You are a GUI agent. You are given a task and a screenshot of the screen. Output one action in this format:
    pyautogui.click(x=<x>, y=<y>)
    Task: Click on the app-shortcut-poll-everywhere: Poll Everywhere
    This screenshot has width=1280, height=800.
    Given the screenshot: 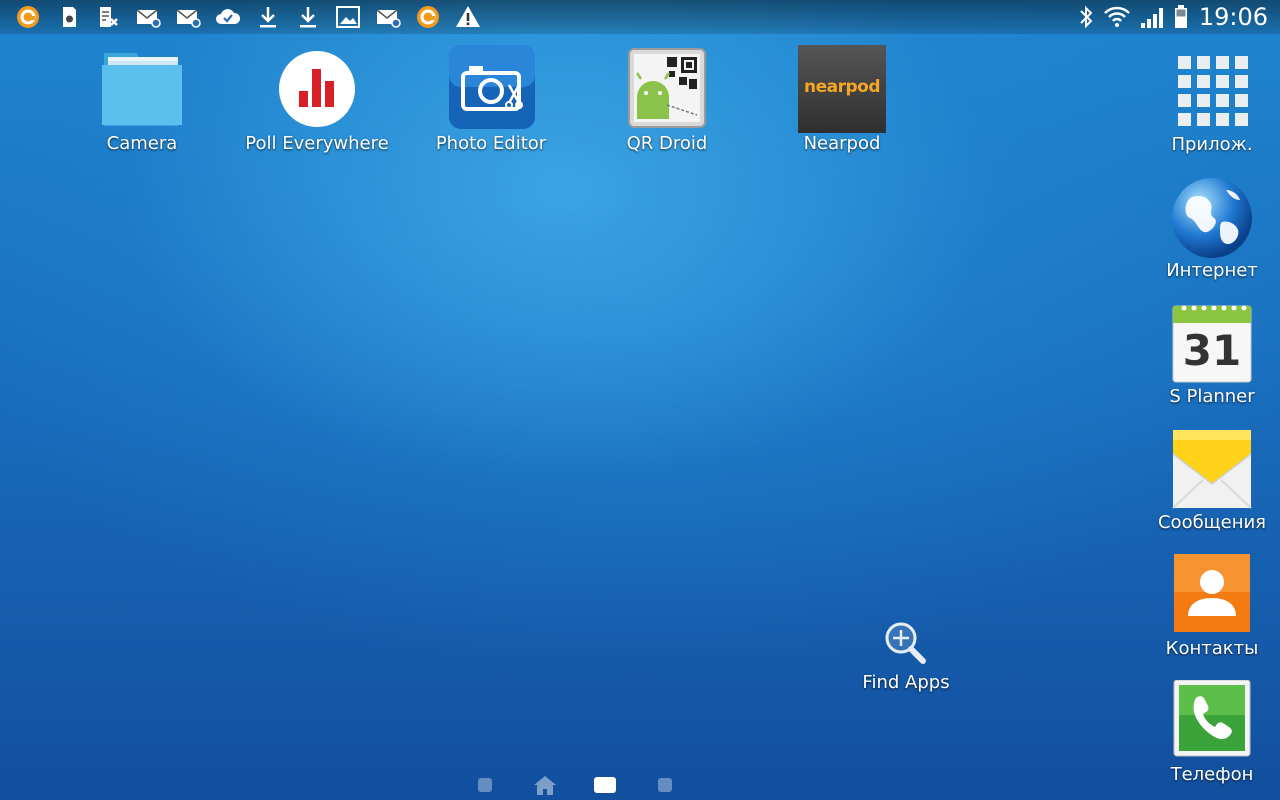 What is the action you would take?
    pyautogui.click(x=317, y=100)
    